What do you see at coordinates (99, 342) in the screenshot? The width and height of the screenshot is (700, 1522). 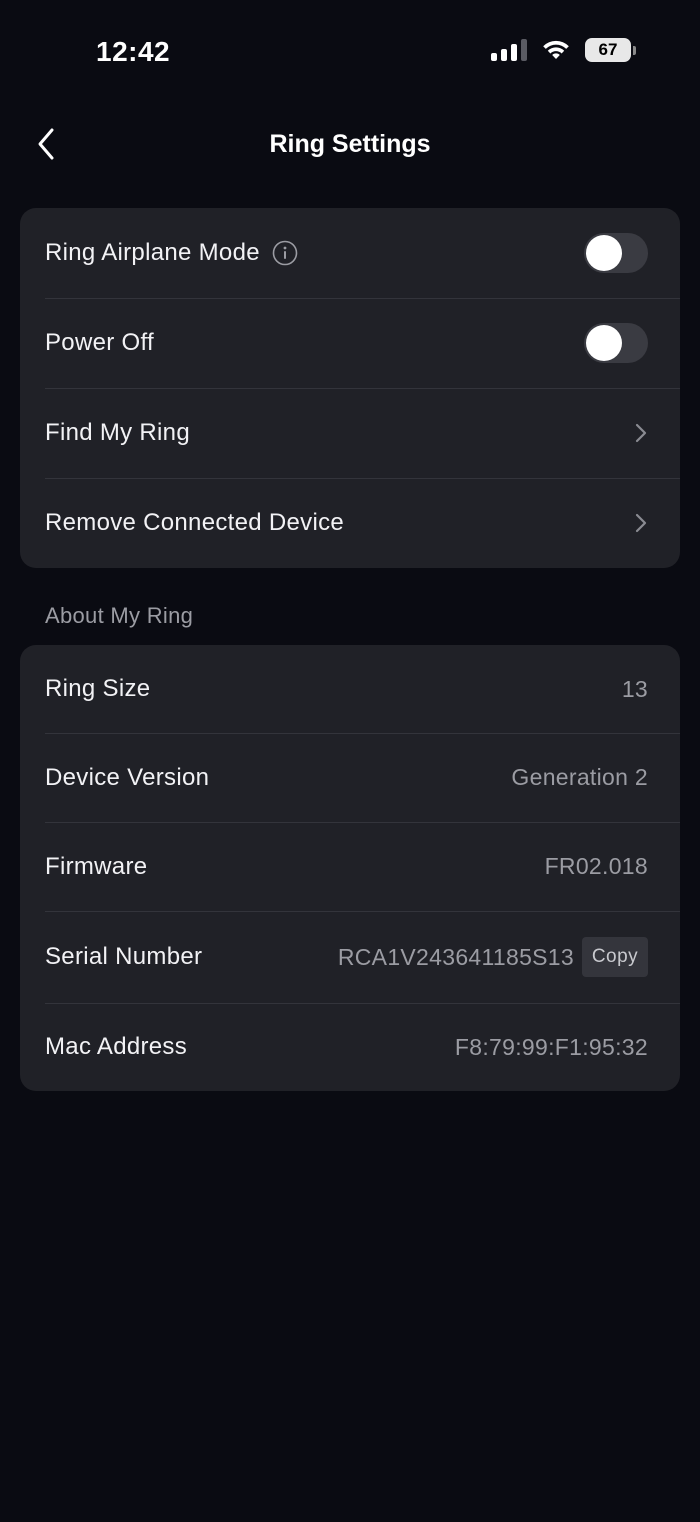 I see `power-off-label: Power Off` at bounding box center [99, 342].